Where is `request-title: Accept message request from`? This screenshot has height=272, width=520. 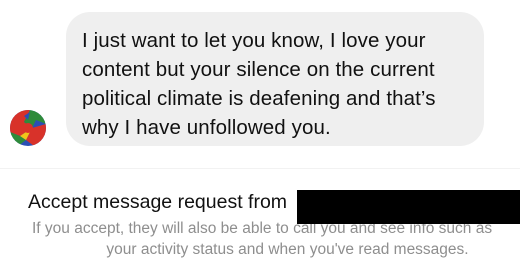 request-title: Accept message request from is located at coordinates (158, 201).